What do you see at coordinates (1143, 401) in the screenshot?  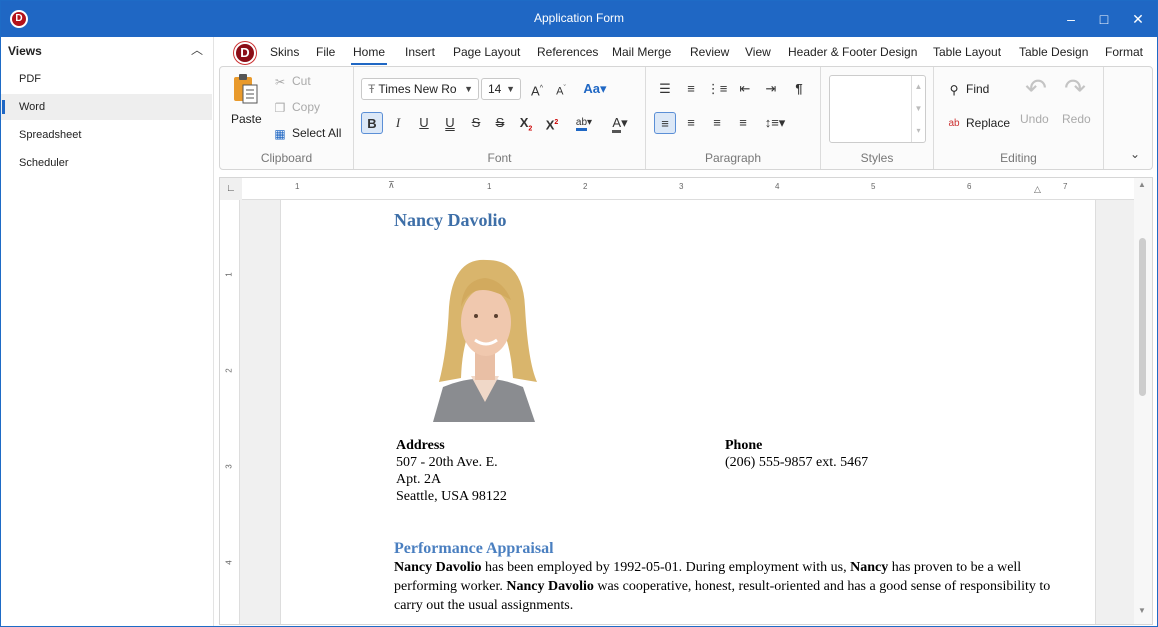 I see `vertical-scrollbar: ▲ ▼` at bounding box center [1143, 401].